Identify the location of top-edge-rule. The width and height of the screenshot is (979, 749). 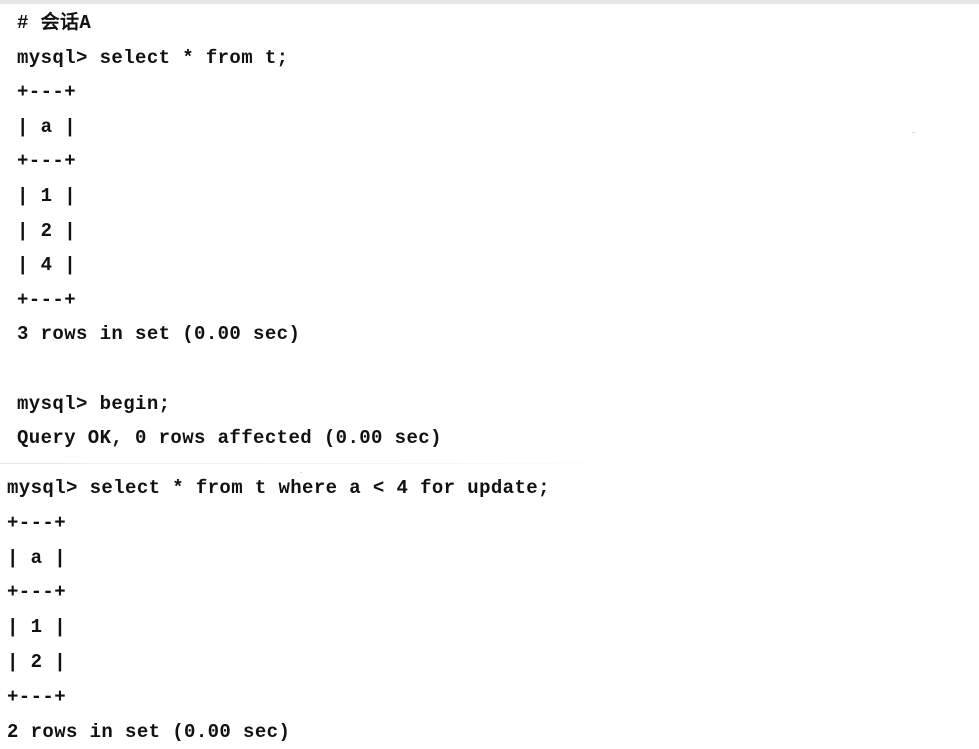
(489, 2).